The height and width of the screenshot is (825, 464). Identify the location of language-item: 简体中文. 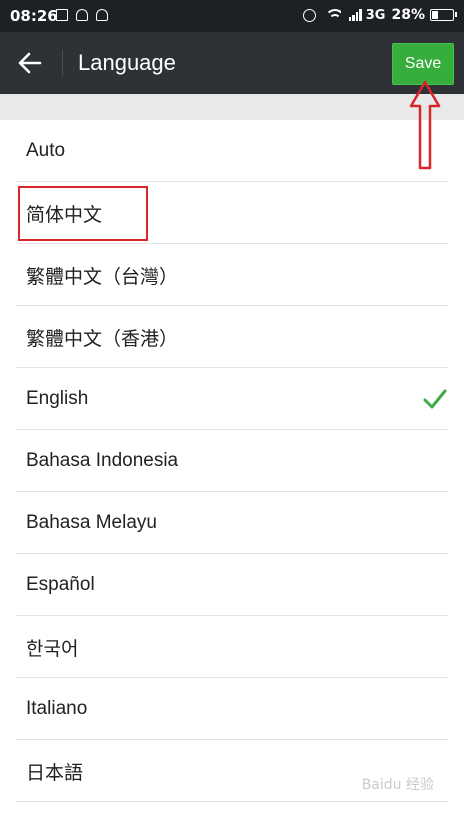
(232, 213).